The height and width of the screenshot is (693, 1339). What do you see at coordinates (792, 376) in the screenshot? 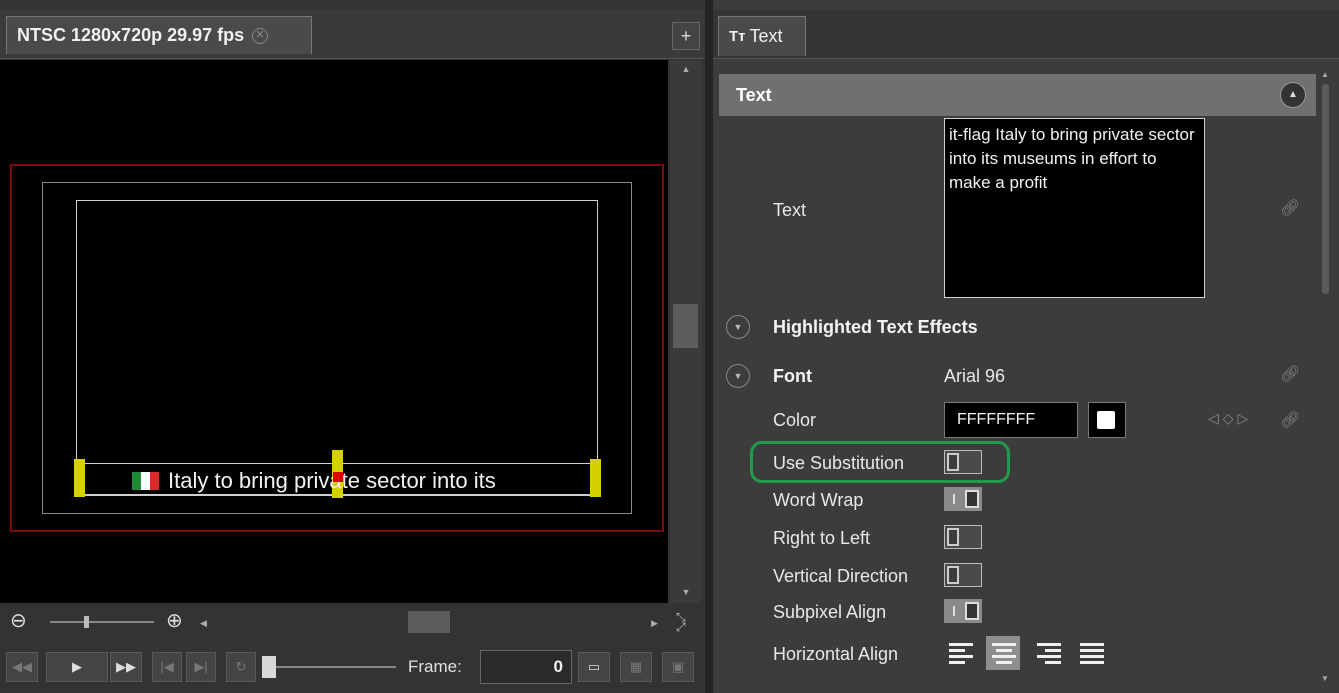
I see `font-label: Font` at bounding box center [792, 376].